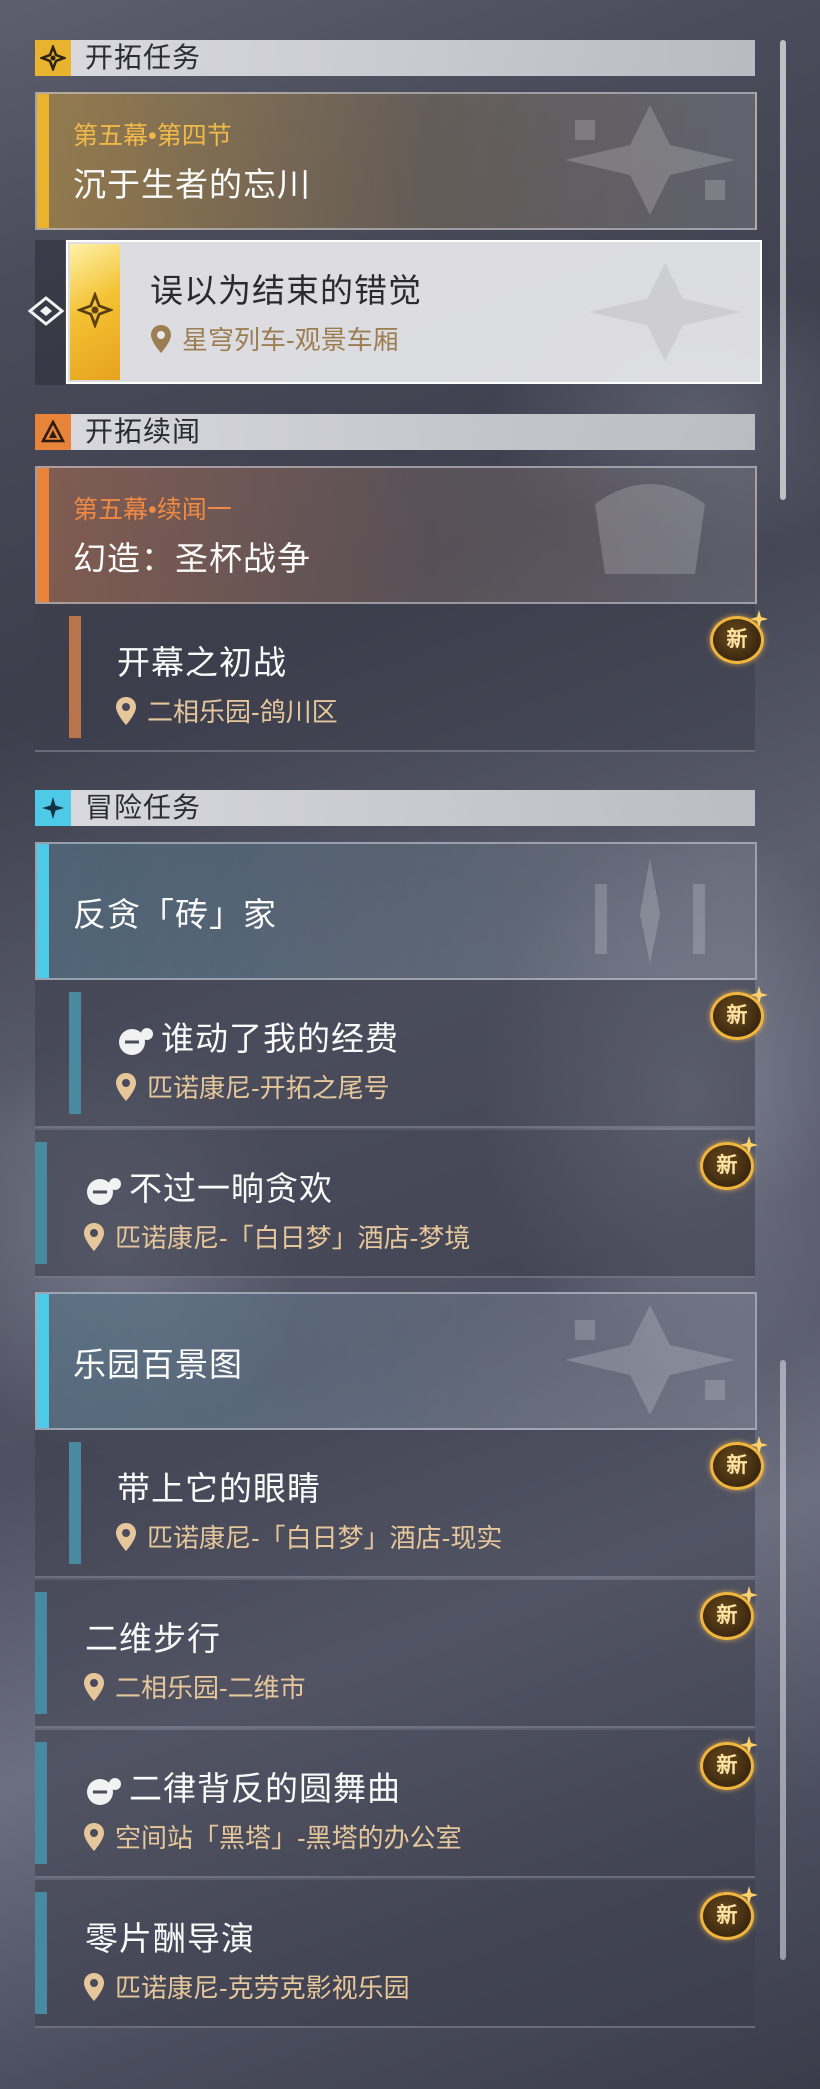  I want to click on mission-card-continuance: 第五幕•续闻一 幻造：圣杯战争, so click(396, 535).